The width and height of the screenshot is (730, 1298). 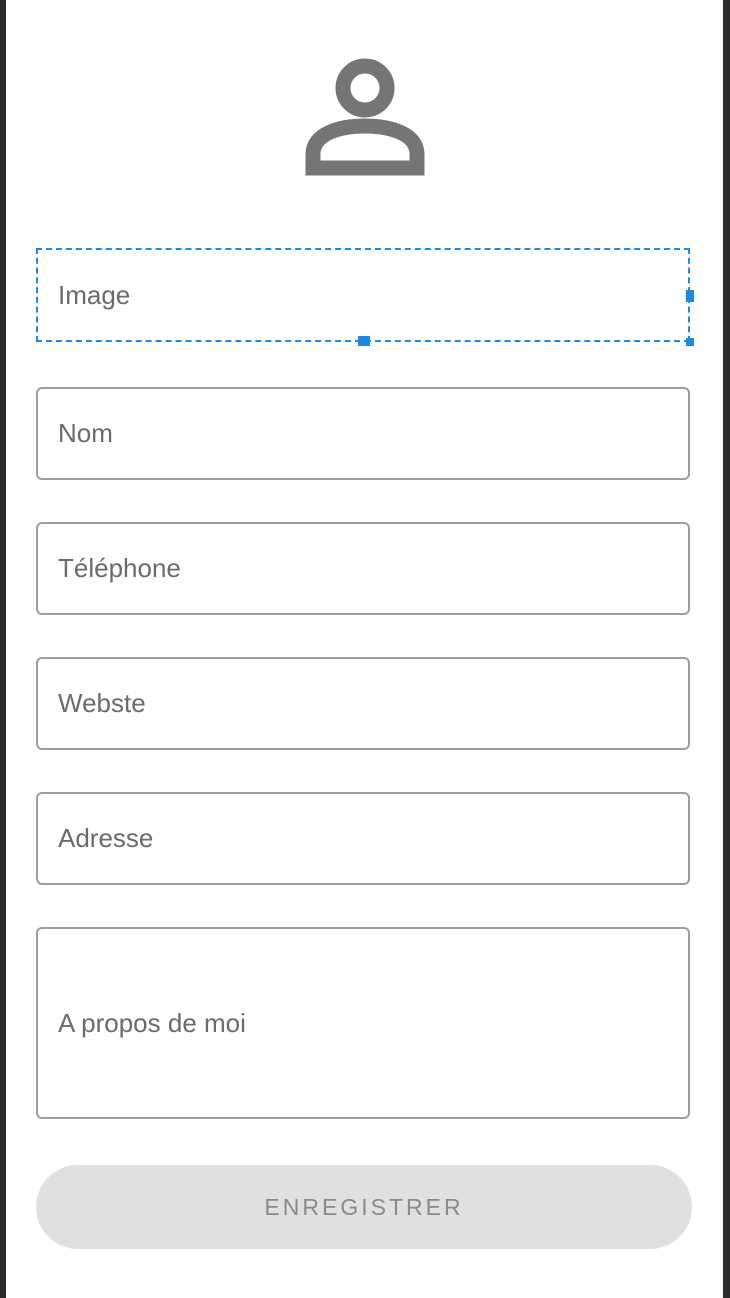 I want to click on person-icon, so click(x=367, y=116).